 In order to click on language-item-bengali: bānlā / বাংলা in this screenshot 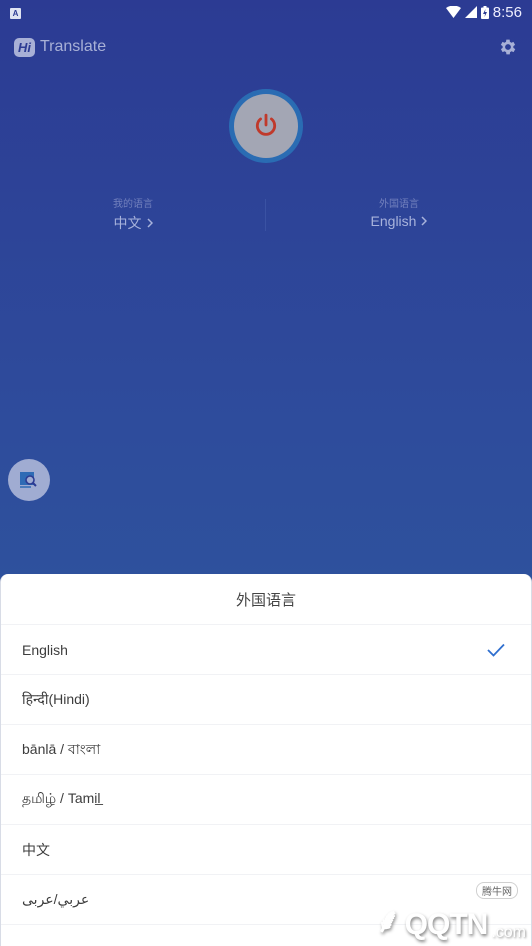, I will do `click(266, 750)`.